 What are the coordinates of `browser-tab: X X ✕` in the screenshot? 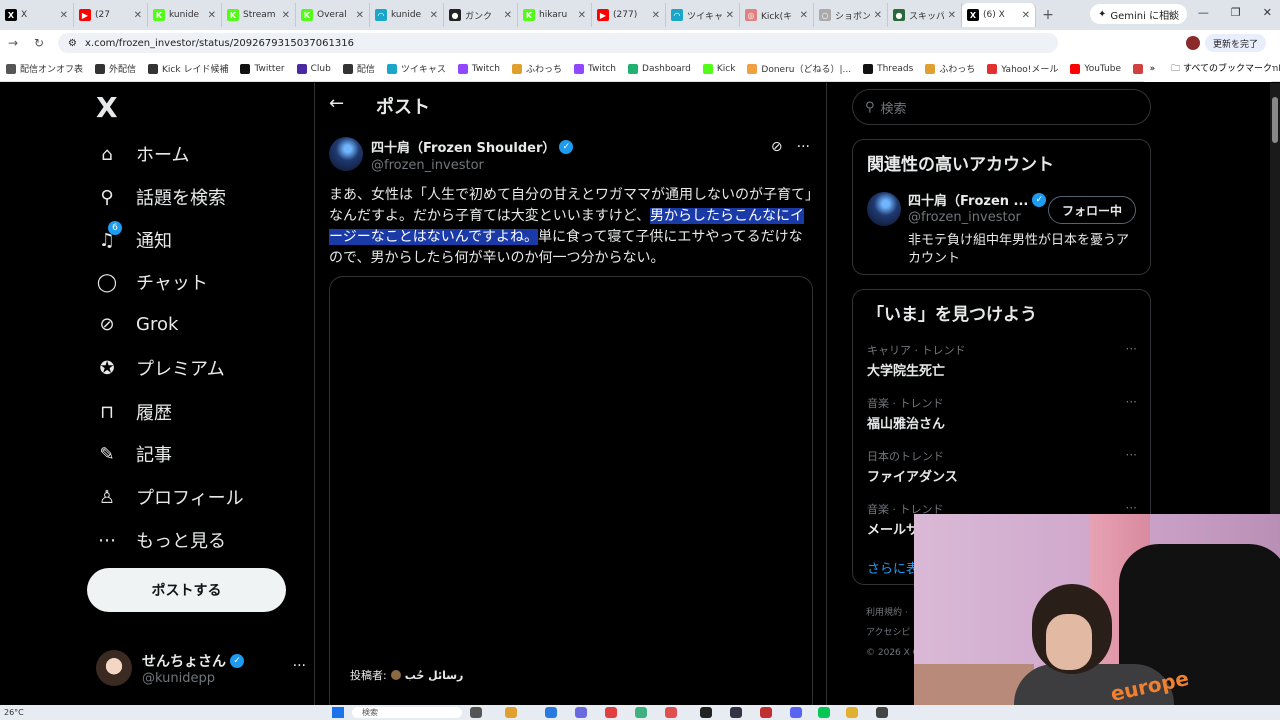 It's located at (37, 15).